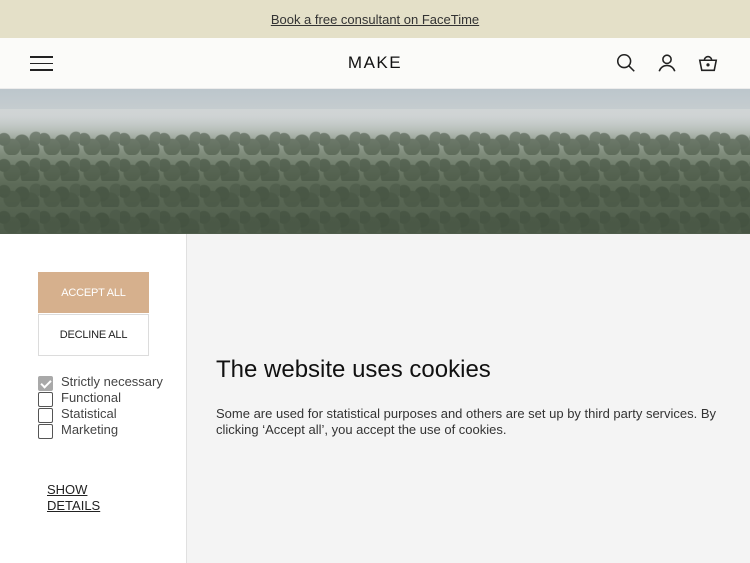 The height and width of the screenshot is (563, 750). I want to click on decline-all-button: DECLINE ALL, so click(93, 335).